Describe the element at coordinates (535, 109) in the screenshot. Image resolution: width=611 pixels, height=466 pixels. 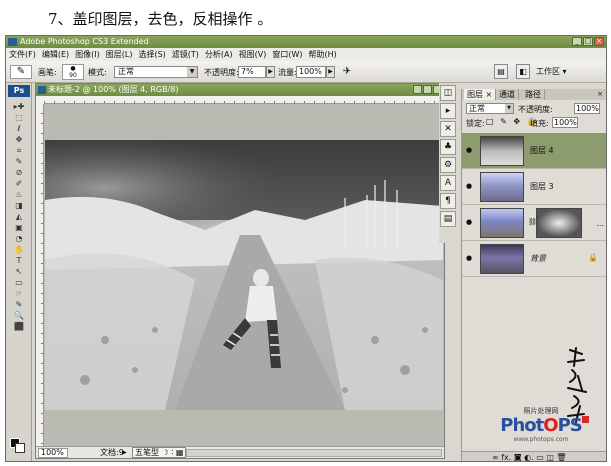
I see `layer-opacity-label: 不透明度:` at that location.